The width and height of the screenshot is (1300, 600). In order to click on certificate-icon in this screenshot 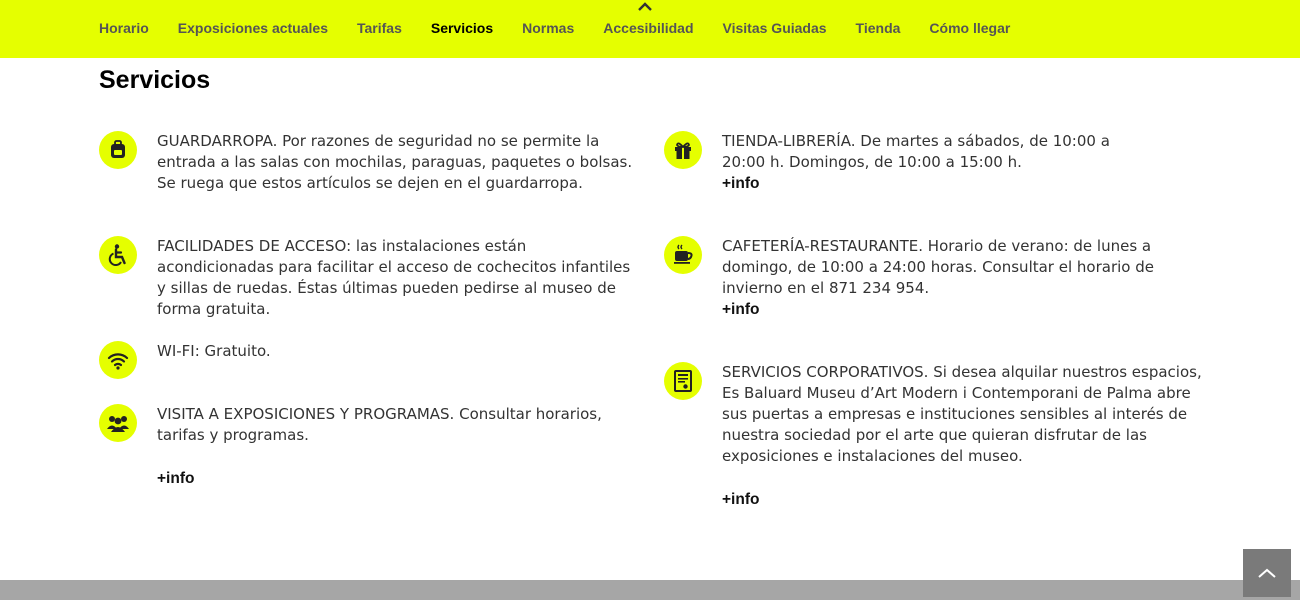, I will do `click(683, 381)`.